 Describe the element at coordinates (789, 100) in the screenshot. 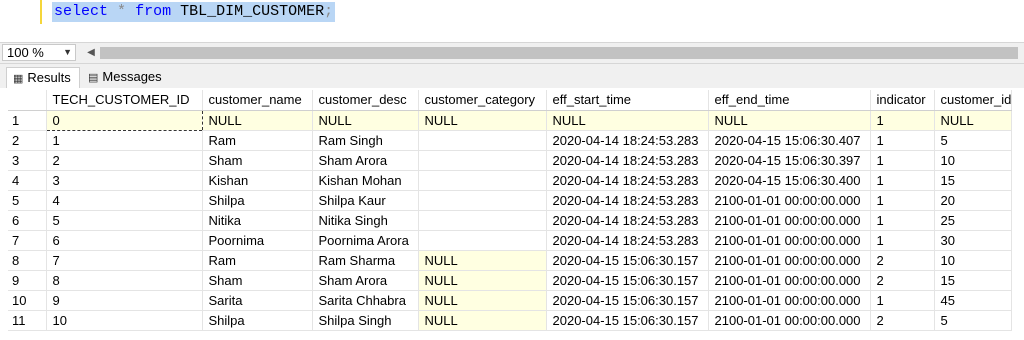

I see `column-header: eff_end_time` at that location.